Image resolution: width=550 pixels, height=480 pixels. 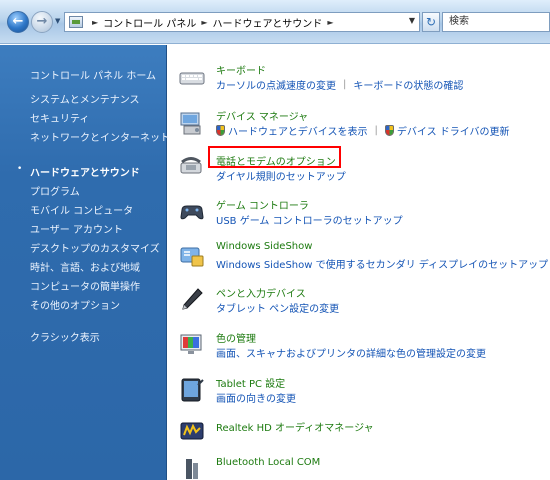 What do you see at coordinates (295, 426) in the screenshot?
I see `category-title: Realtek HD オーディオマネージャ` at bounding box center [295, 426].